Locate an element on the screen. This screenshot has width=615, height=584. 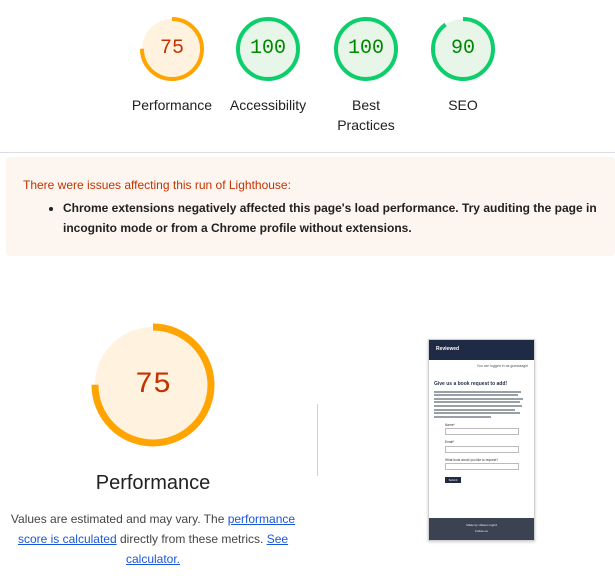
gauge-seo-label: SEO is located at coordinates (463, 105).